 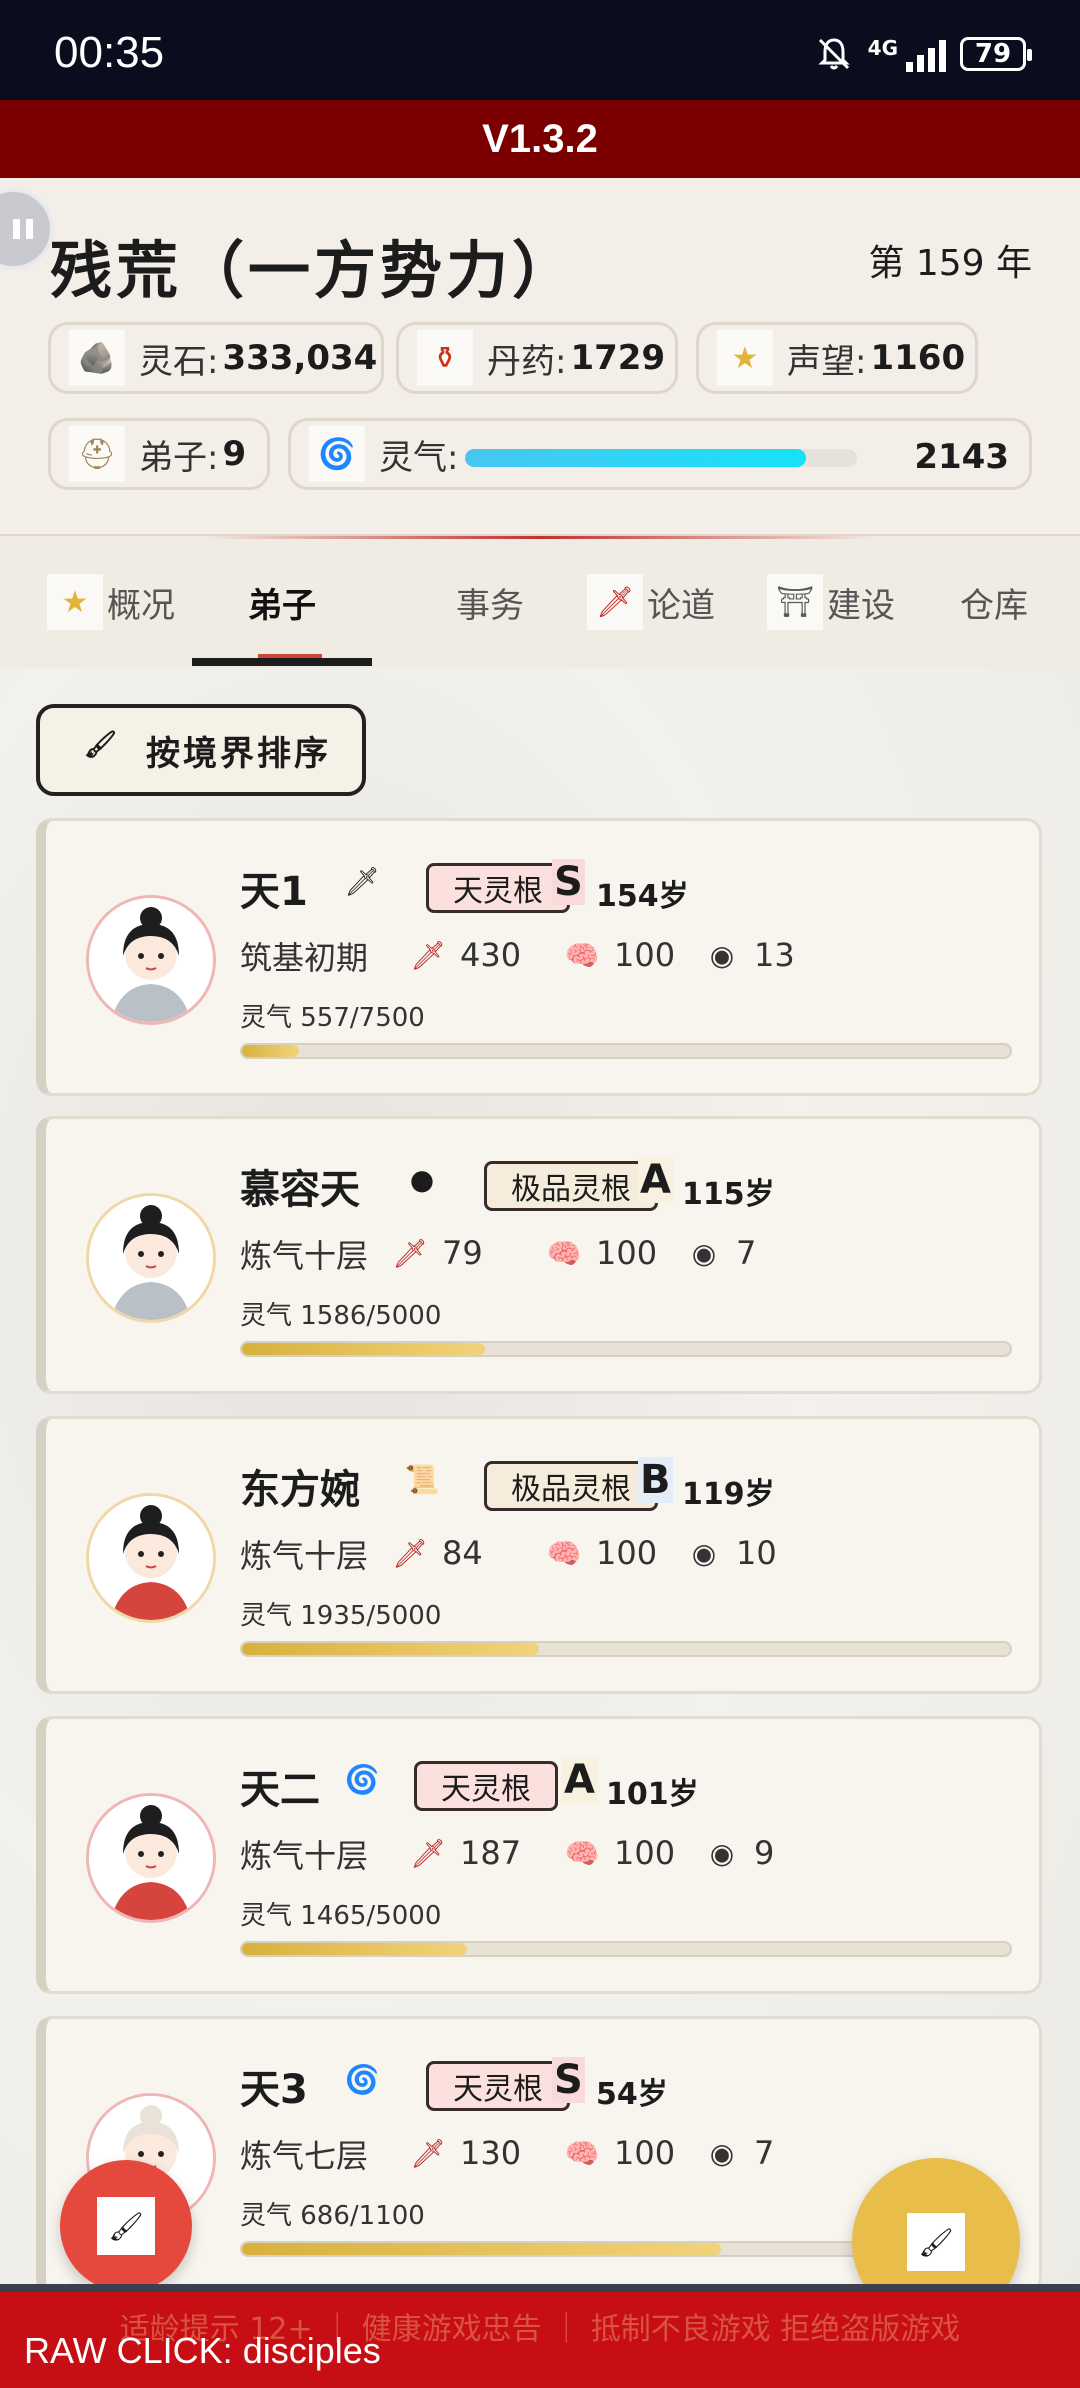 What do you see at coordinates (728, 1494) in the screenshot?
I see `disciple-age: 119岁` at bounding box center [728, 1494].